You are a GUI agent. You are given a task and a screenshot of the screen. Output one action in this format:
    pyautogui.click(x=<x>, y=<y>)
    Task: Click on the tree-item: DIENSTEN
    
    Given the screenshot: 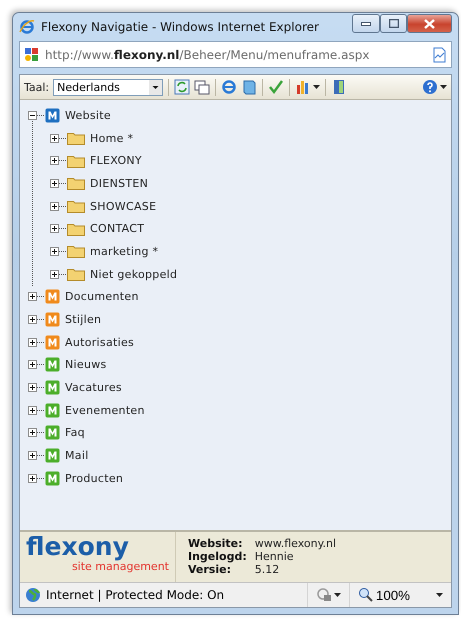 What is the action you would take?
    pyautogui.click(x=119, y=183)
    